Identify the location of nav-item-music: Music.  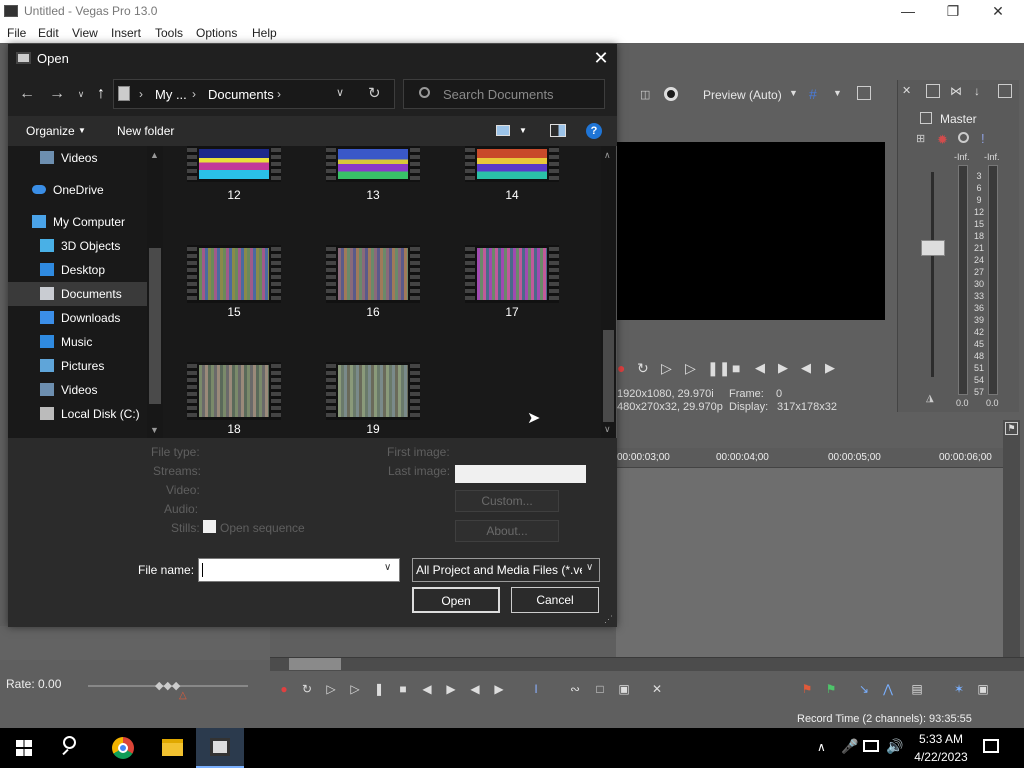
(77, 342).